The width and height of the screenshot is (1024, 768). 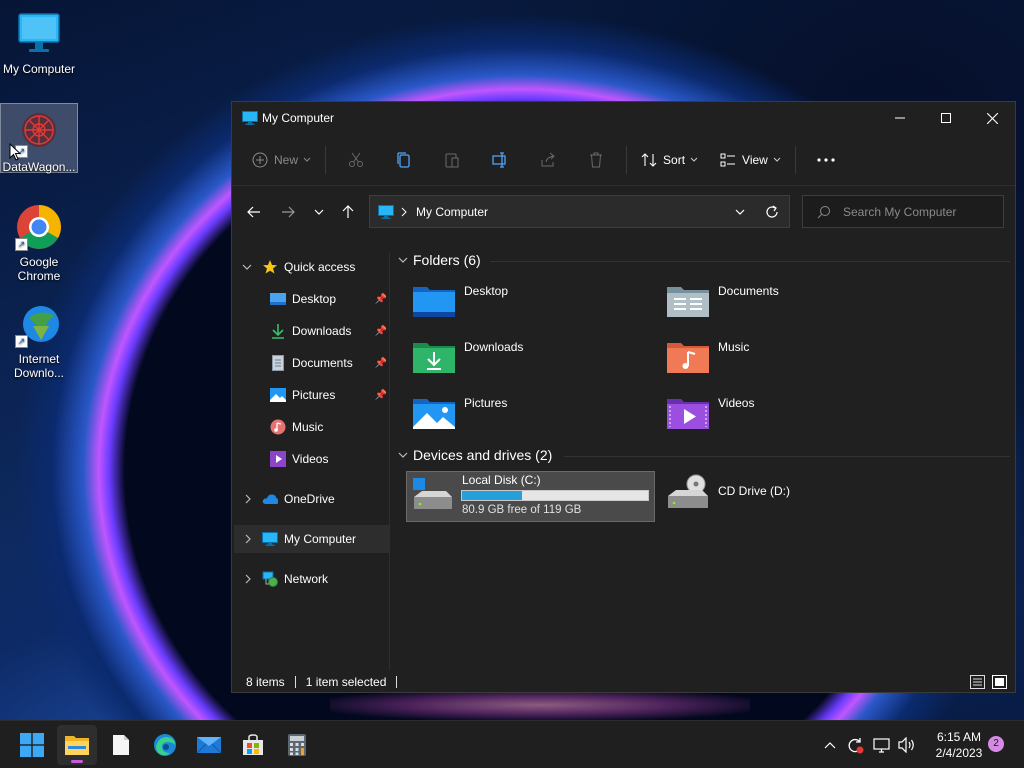 I want to click on nav-my-computer: My Computer, so click(x=311, y=539).